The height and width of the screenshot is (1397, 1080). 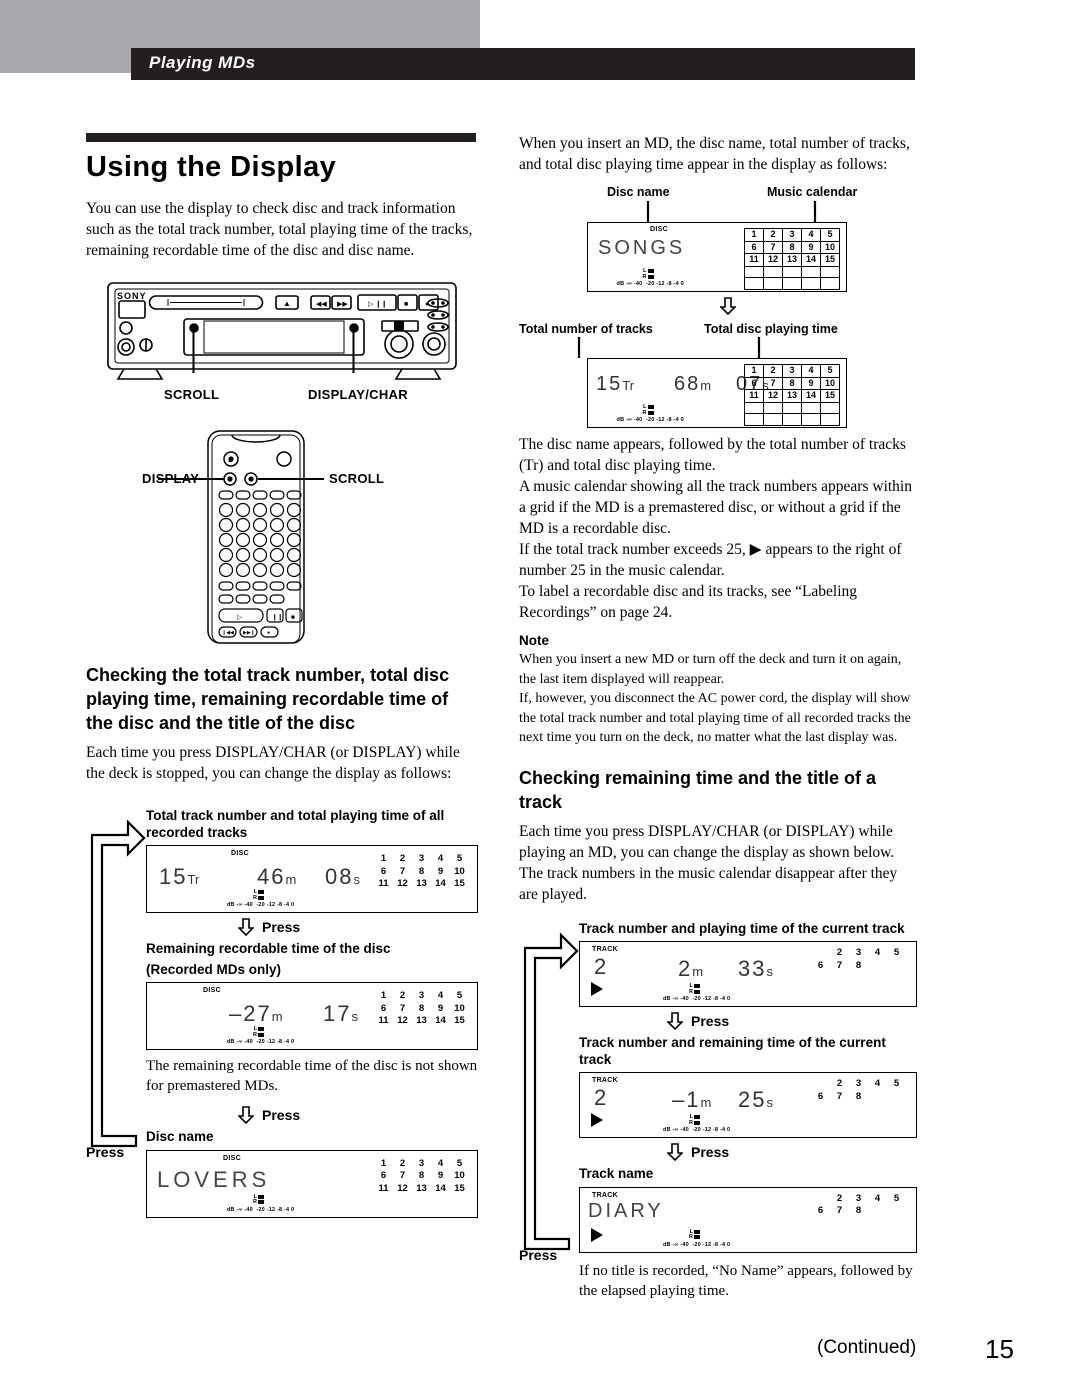 I want to click on remote-svg: ▷ ❙❙ ■ ❙◀◀ ▶▶❙ ● ▲, so click(x=241, y=537).